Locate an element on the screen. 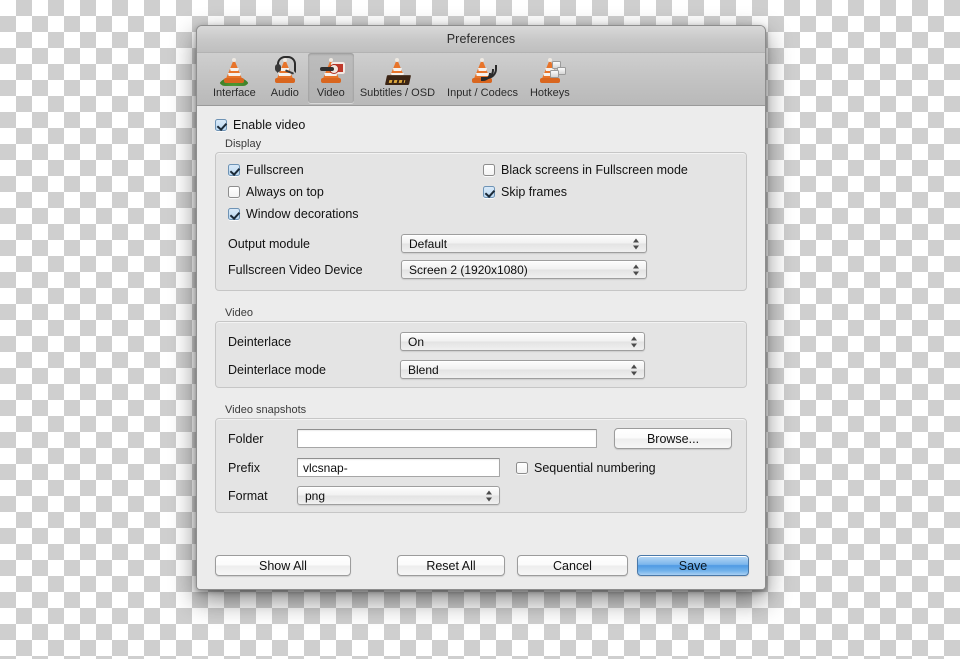 The image size is (960, 659). fullscreen-label: Fullscreen is located at coordinates (275, 170).